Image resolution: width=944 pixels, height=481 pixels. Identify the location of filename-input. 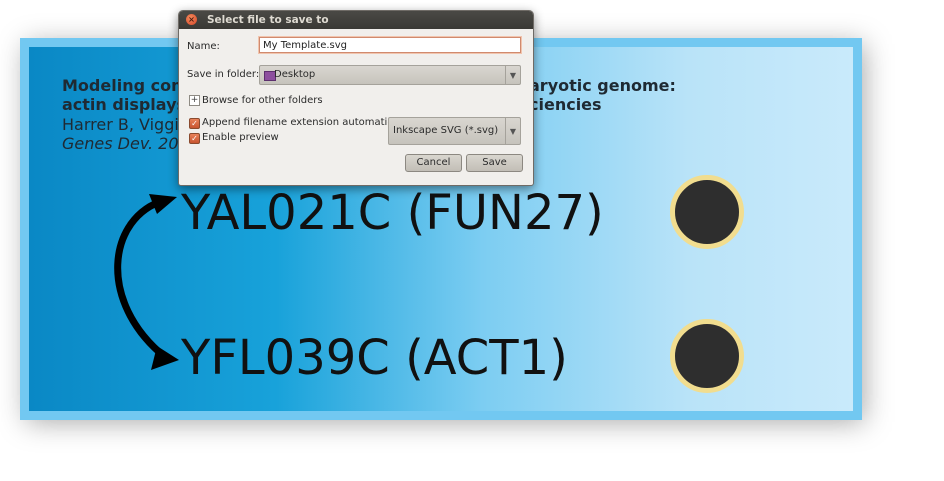
(390, 45).